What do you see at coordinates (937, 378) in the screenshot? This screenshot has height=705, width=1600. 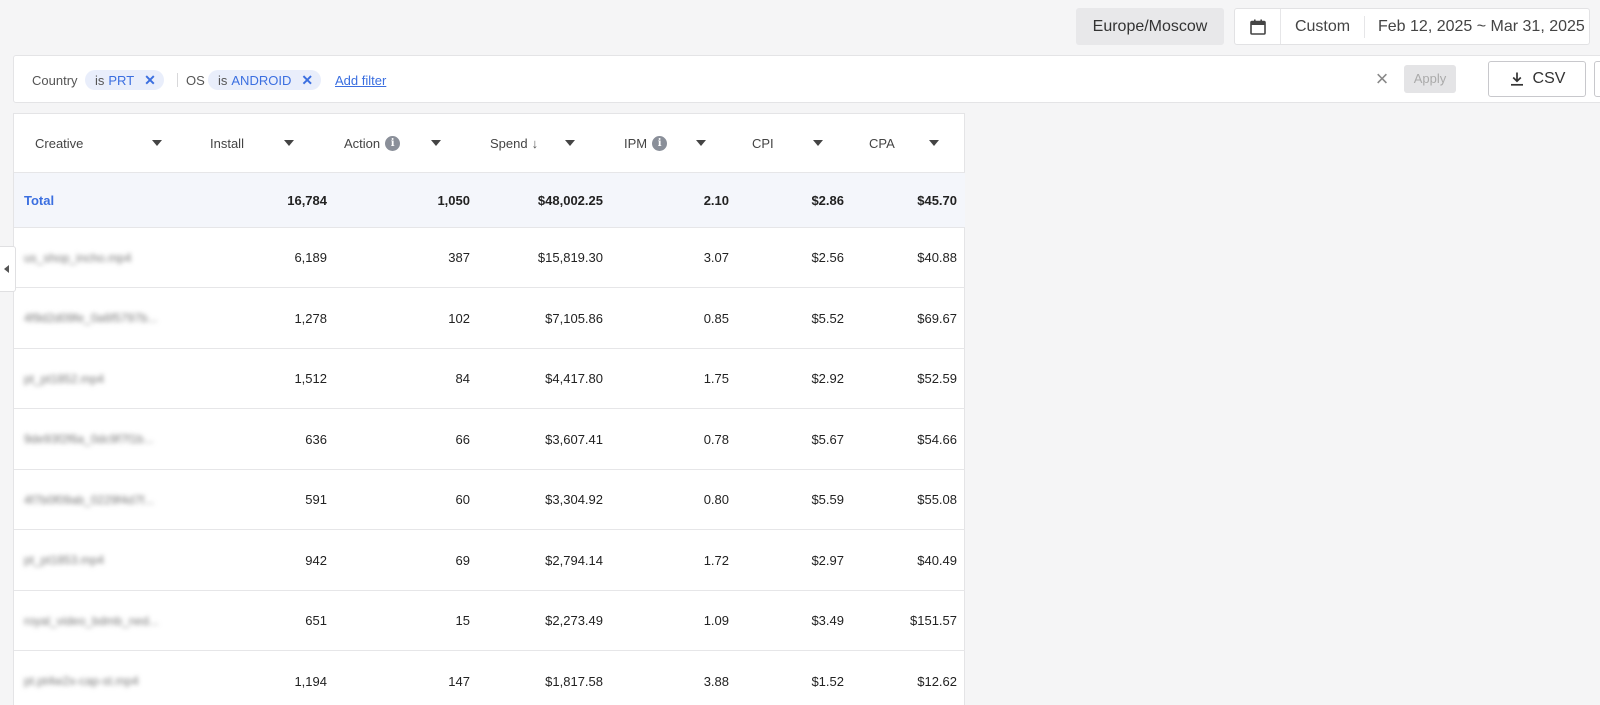 I see `cell-cpa: $52.59` at bounding box center [937, 378].